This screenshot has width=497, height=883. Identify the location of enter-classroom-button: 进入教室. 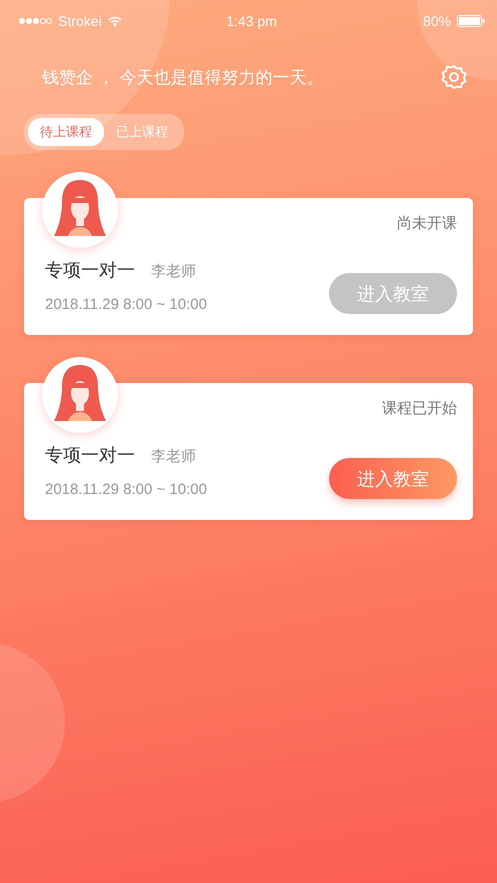
(393, 478).